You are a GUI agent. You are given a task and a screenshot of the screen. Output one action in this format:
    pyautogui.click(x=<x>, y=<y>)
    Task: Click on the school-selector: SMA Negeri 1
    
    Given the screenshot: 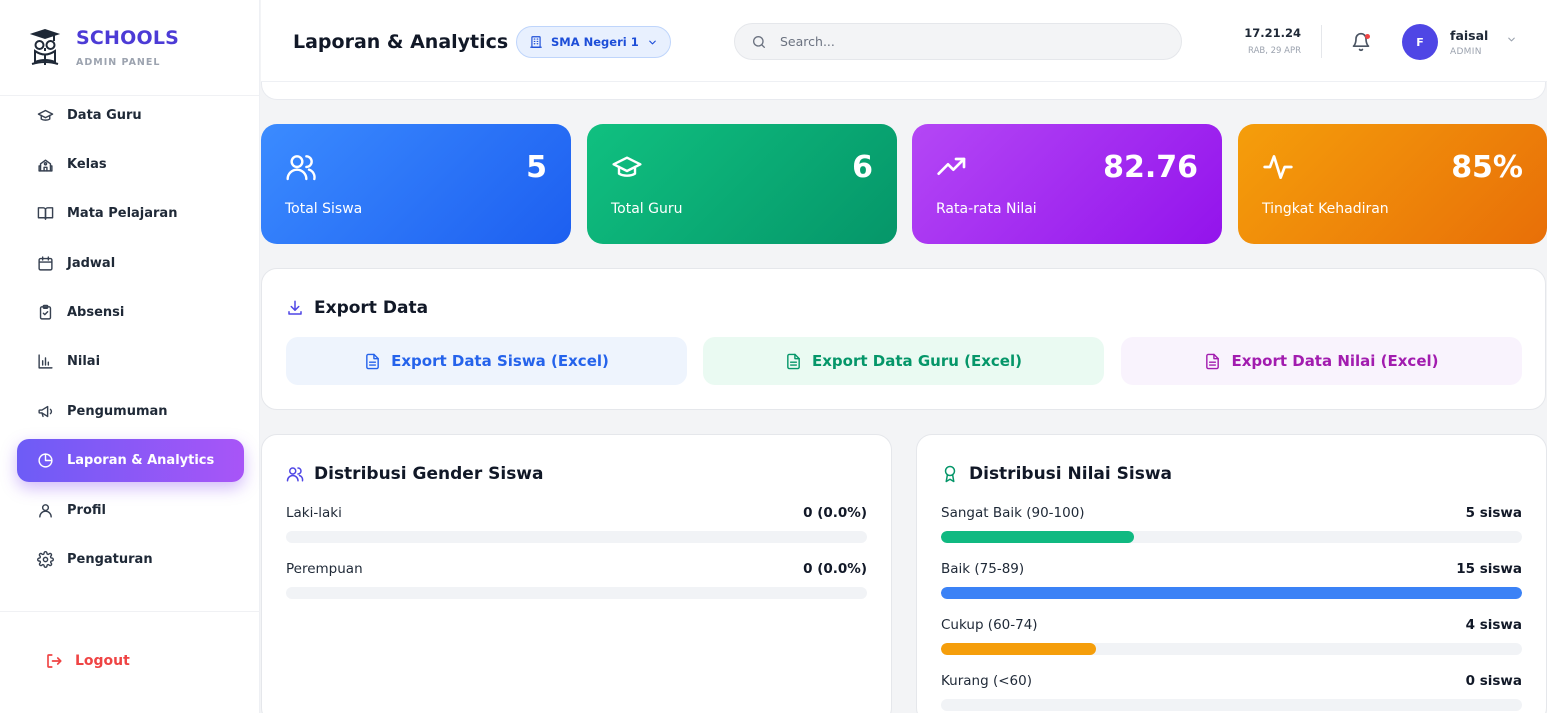 What is the action you would take?
    pyautogui.click(x=593, y=42)
    